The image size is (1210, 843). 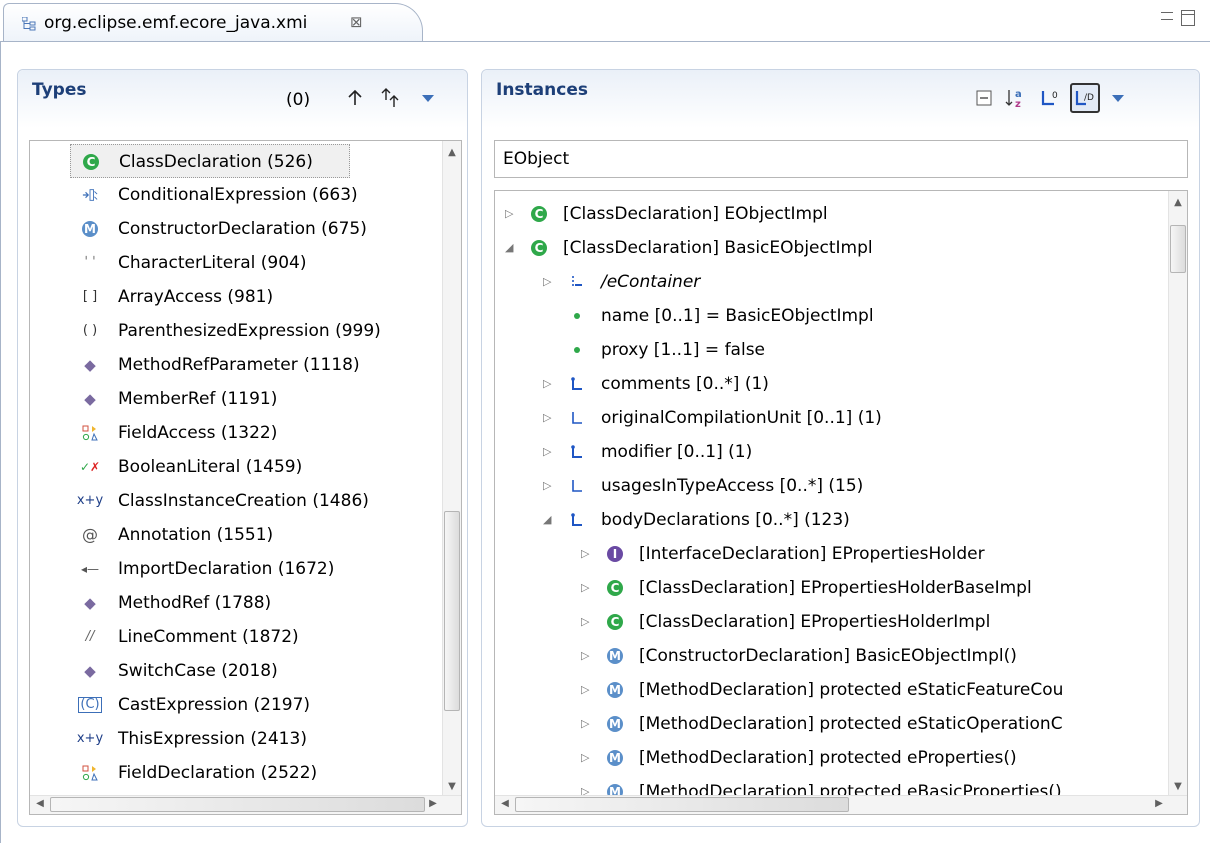 I want to click on instances-vscroll: ▲ ▼, so click(x=1177, y=493).